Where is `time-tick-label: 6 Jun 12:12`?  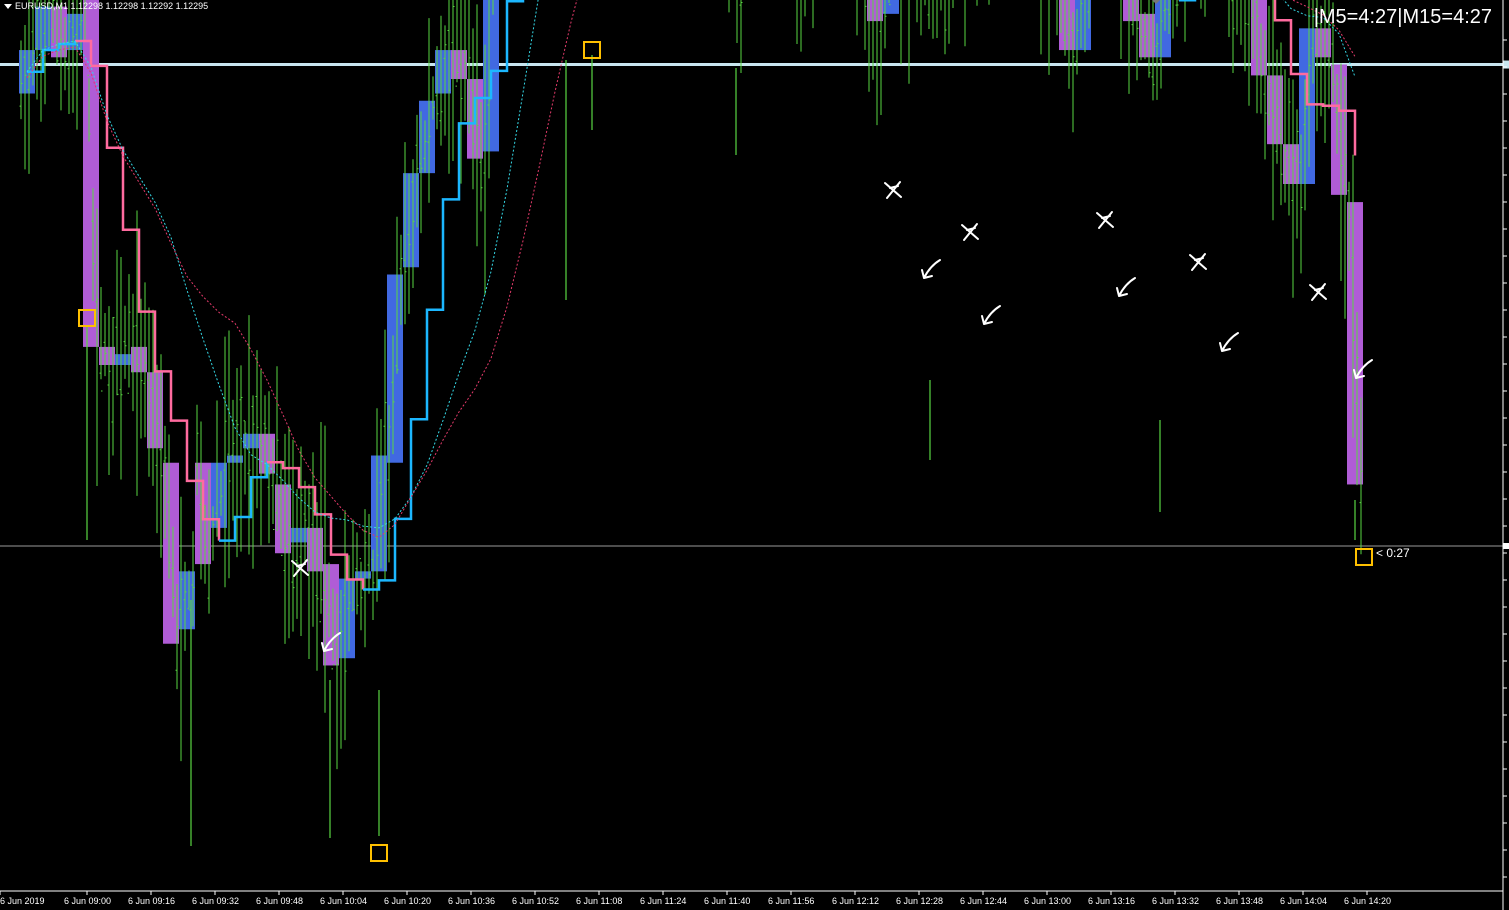 time-tick-label: 6 Jun 12:12 is located at coordinates (855, 901).